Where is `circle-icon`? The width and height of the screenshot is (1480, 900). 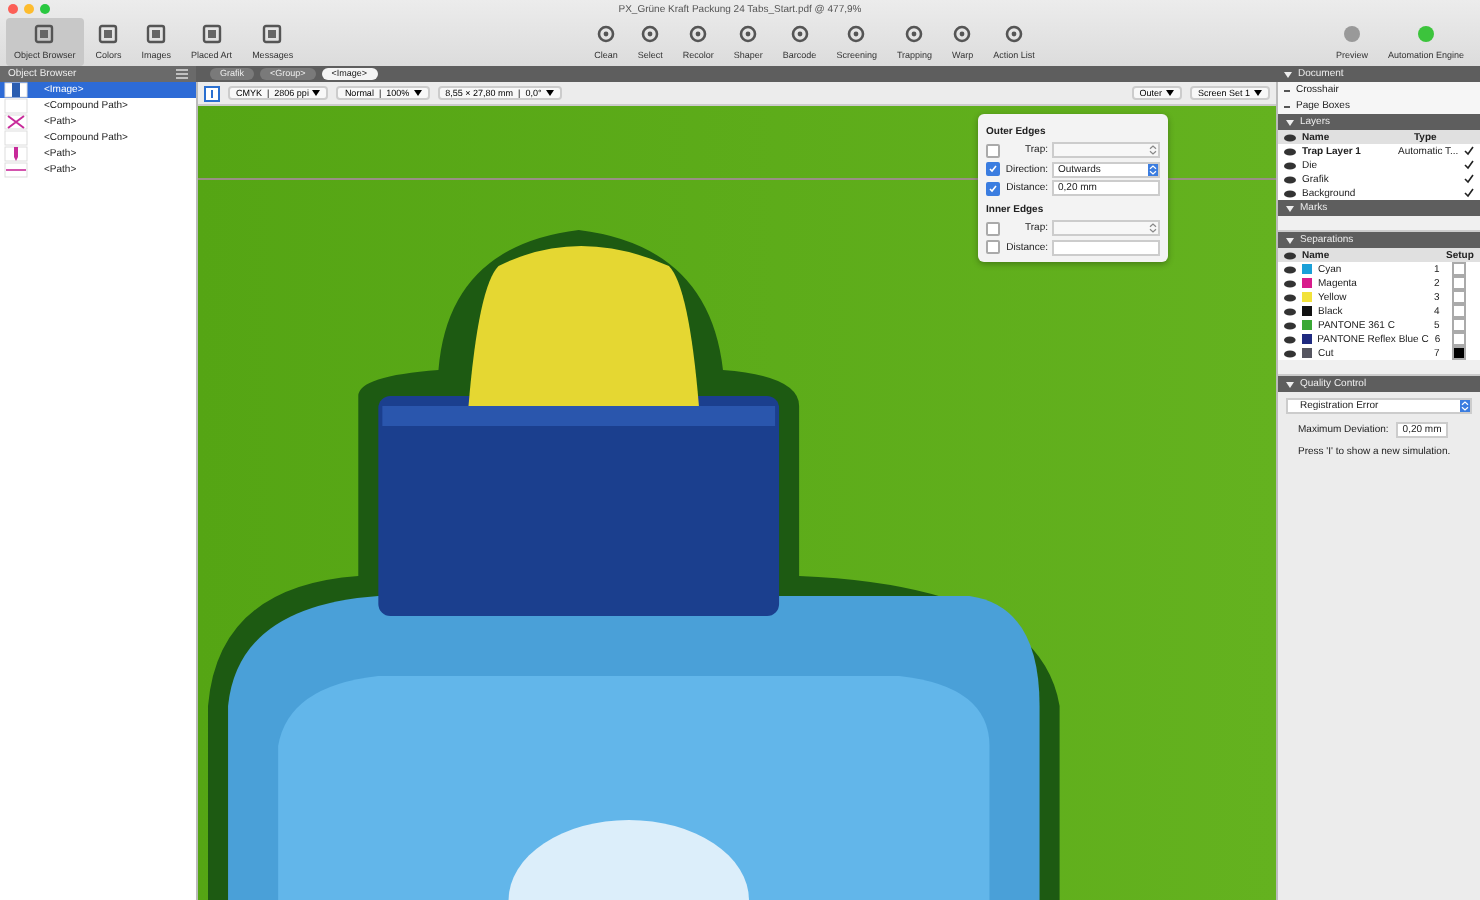 circle-icon is located at coordinates (1351, 34).